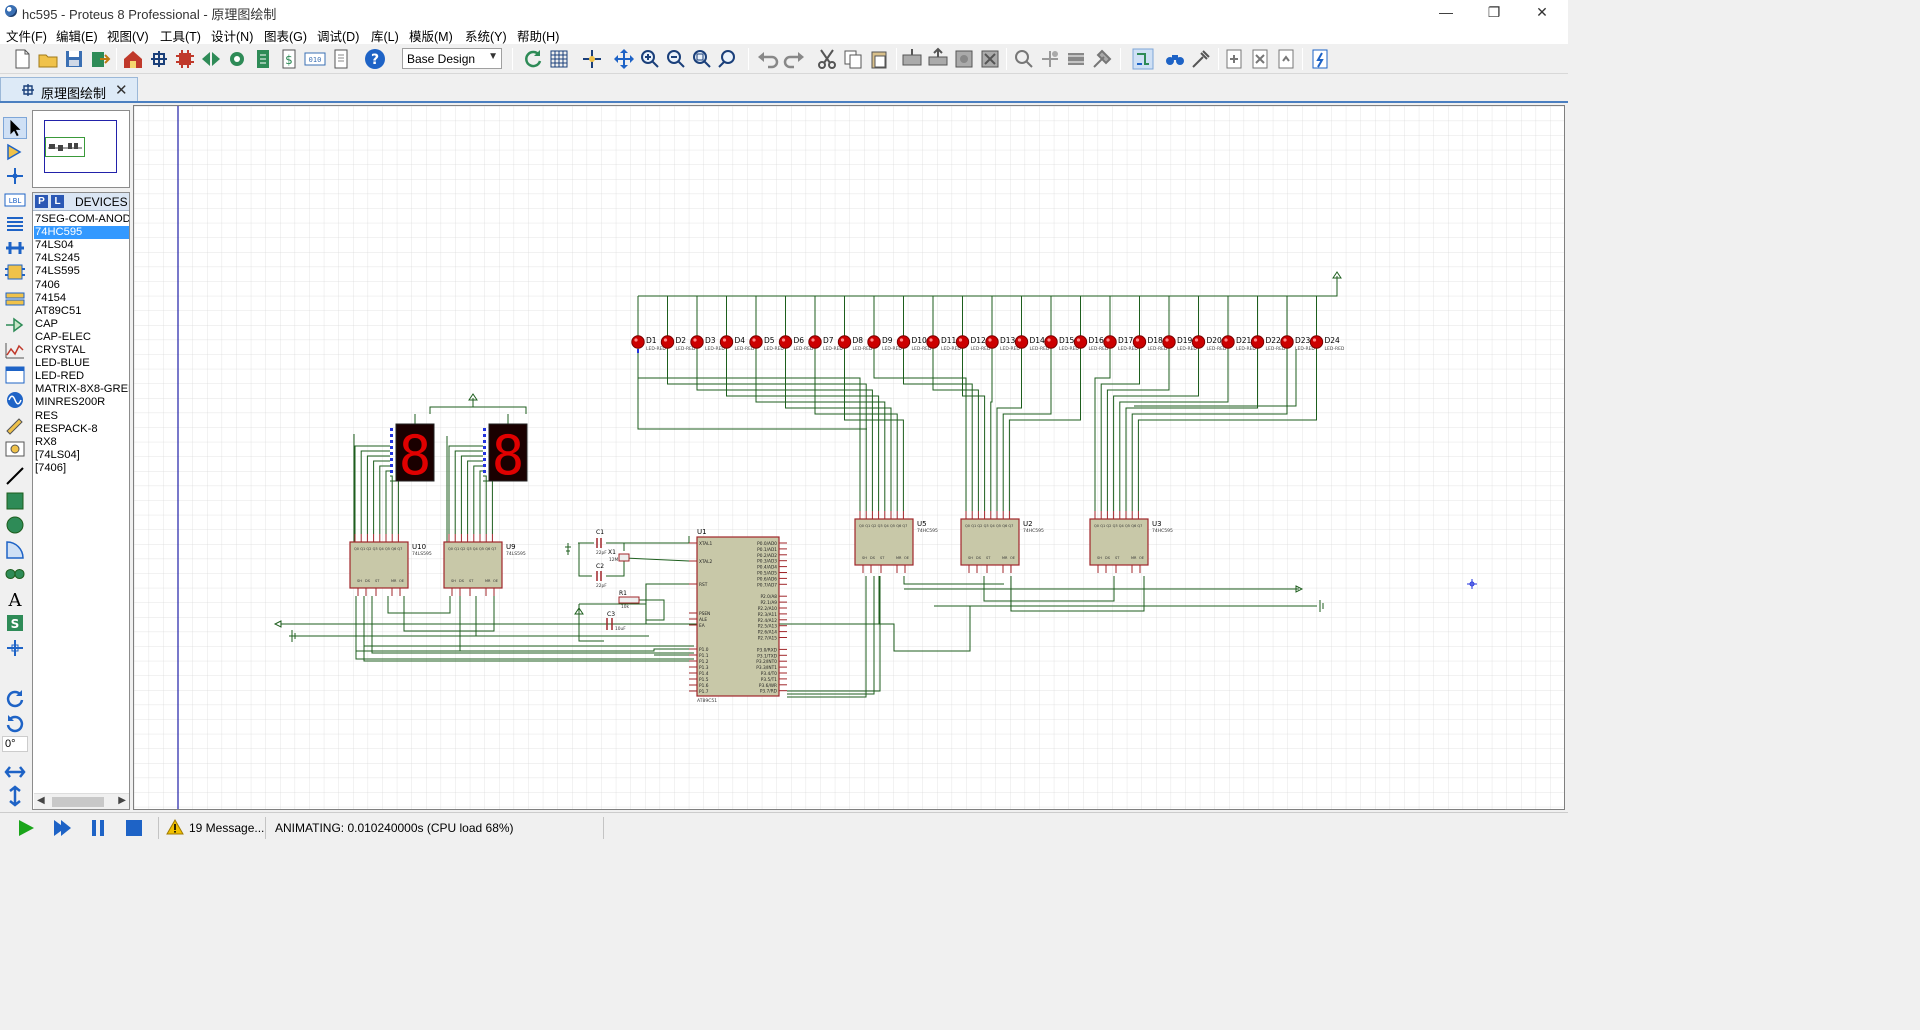 This screenshot has width=1920, height=1030. What do you see at coordinates (1050, 59) in the screenshot?
I see `make-device-icon` at bounding box center [1050, 59].